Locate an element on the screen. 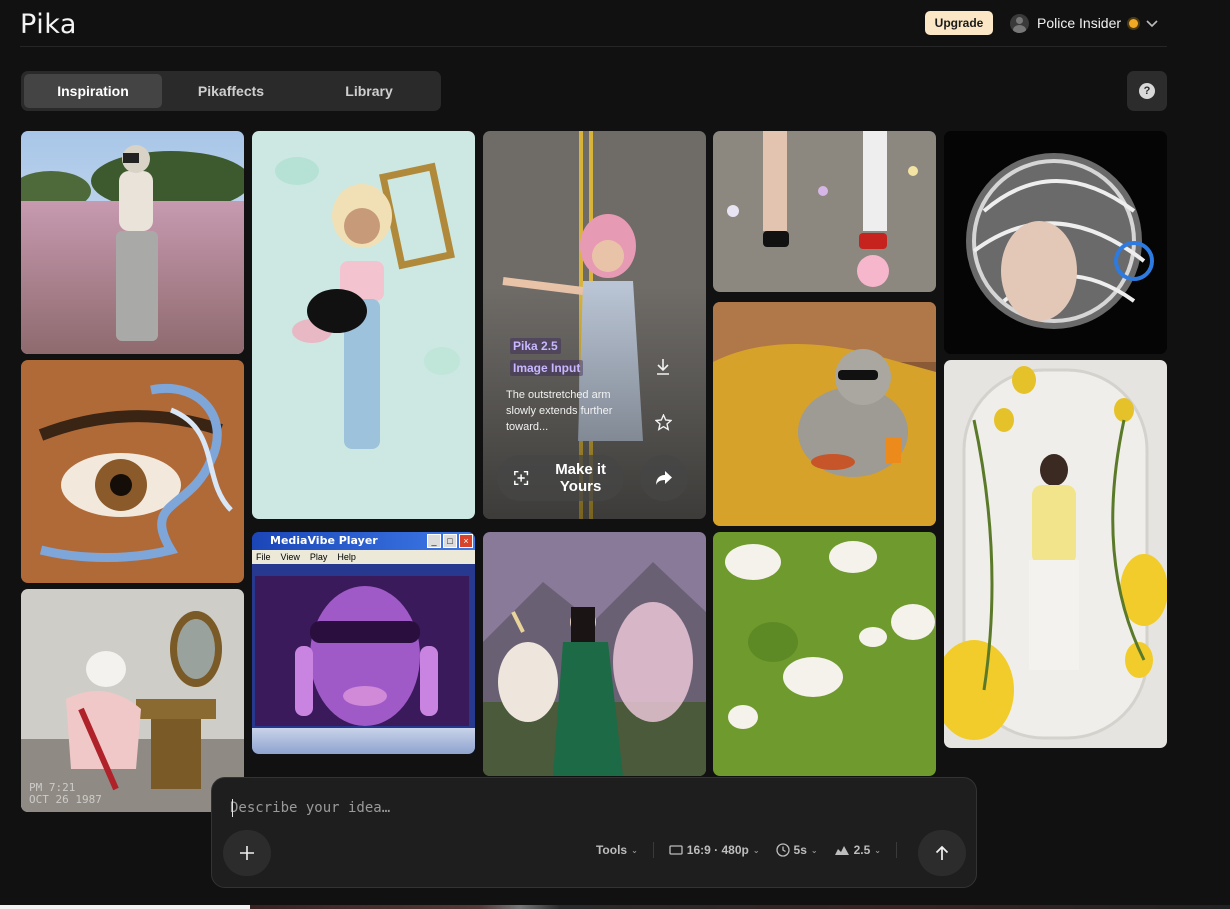 Image resolution: width=1230 pixels, height=909 pixels. star-icon is located at coordinates (663, 424).